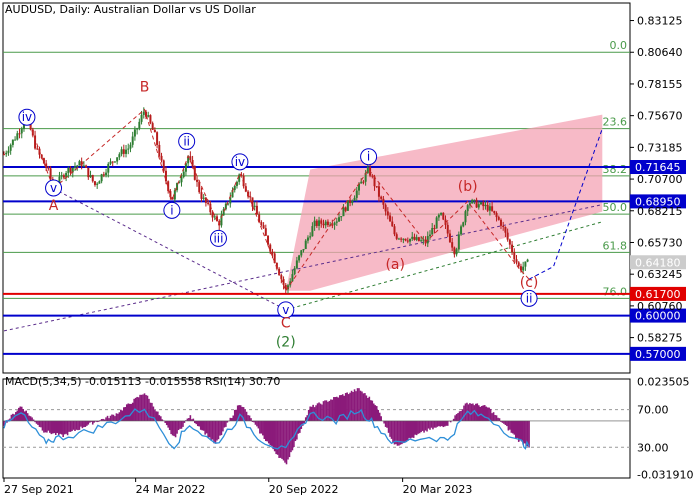 The image size is (700, 500). I want to click on wave-label-blue: i, so click(368, 157).